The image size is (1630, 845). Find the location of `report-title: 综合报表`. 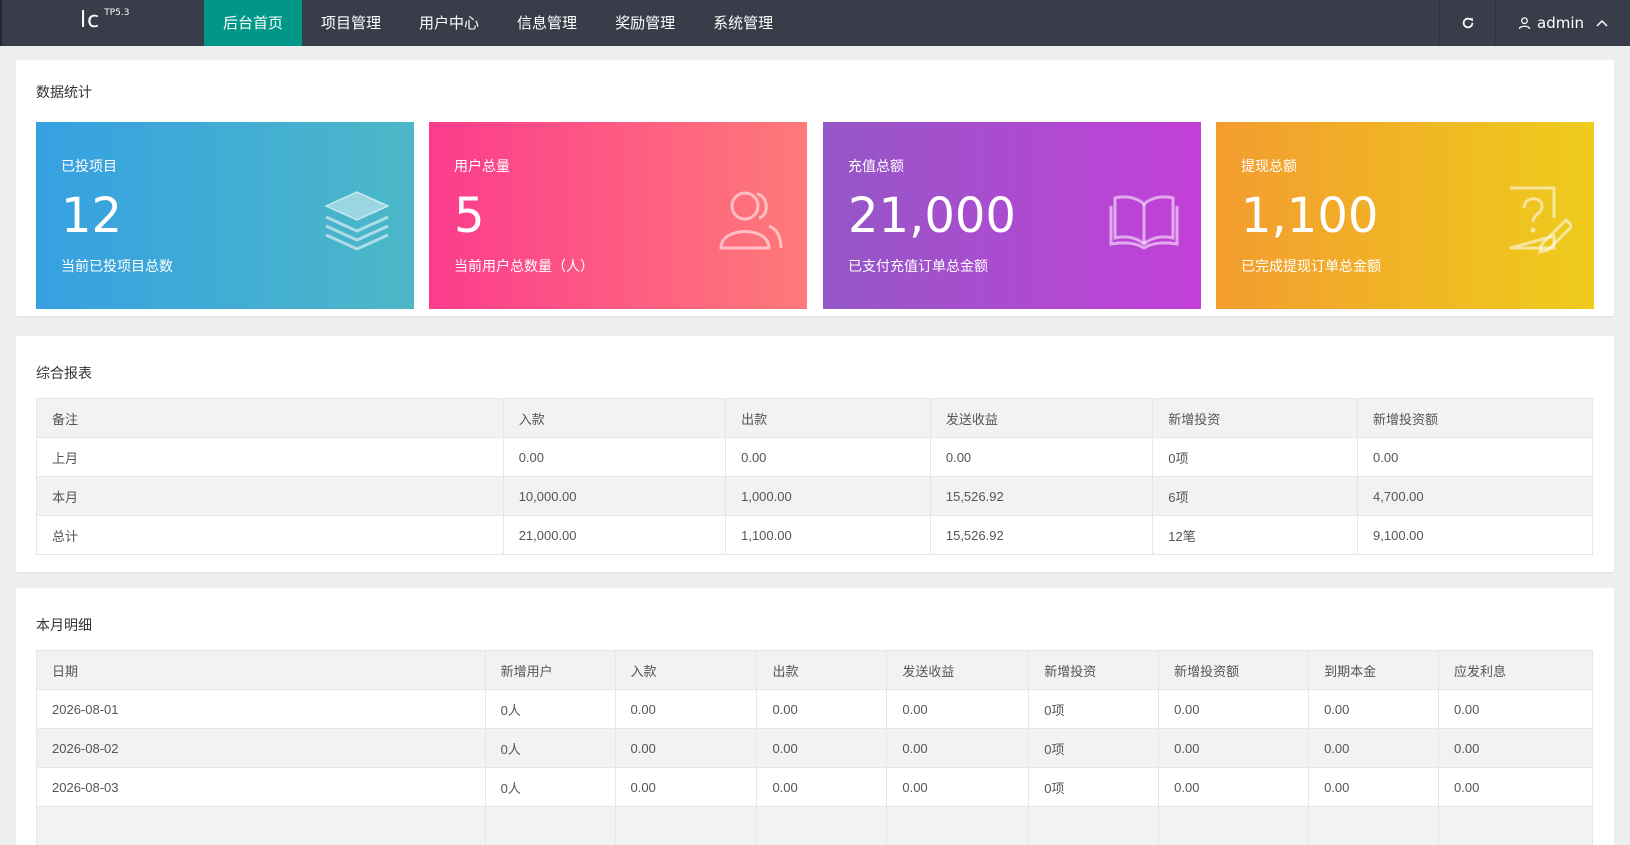

report-title: 综合报表 is located at coordinates (64, 374).